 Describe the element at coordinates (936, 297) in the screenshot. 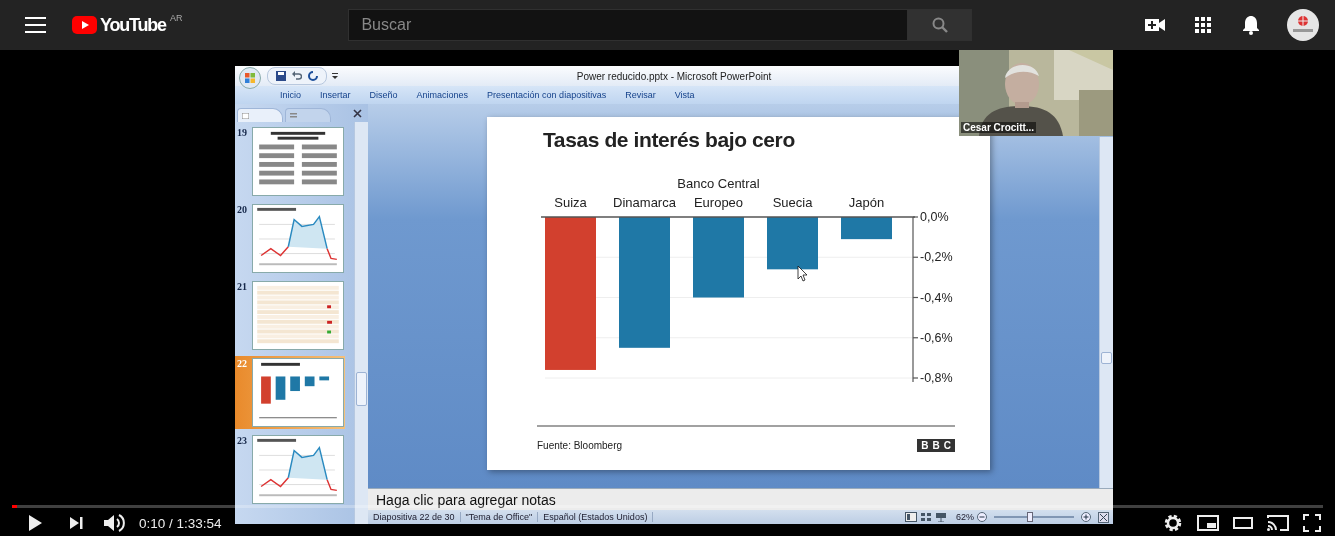

I see `tick-label: -0,4%` at that location.